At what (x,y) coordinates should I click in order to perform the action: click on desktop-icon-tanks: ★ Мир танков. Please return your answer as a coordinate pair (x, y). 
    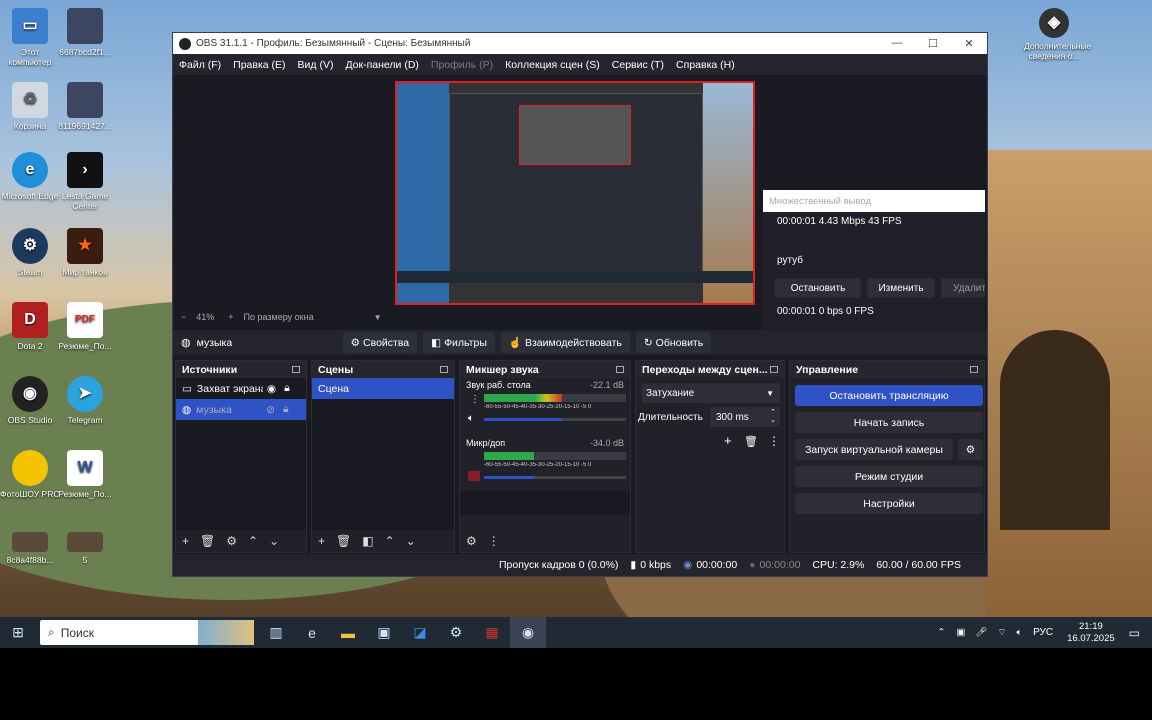
    Looking at the image, I should click on (85, 252).